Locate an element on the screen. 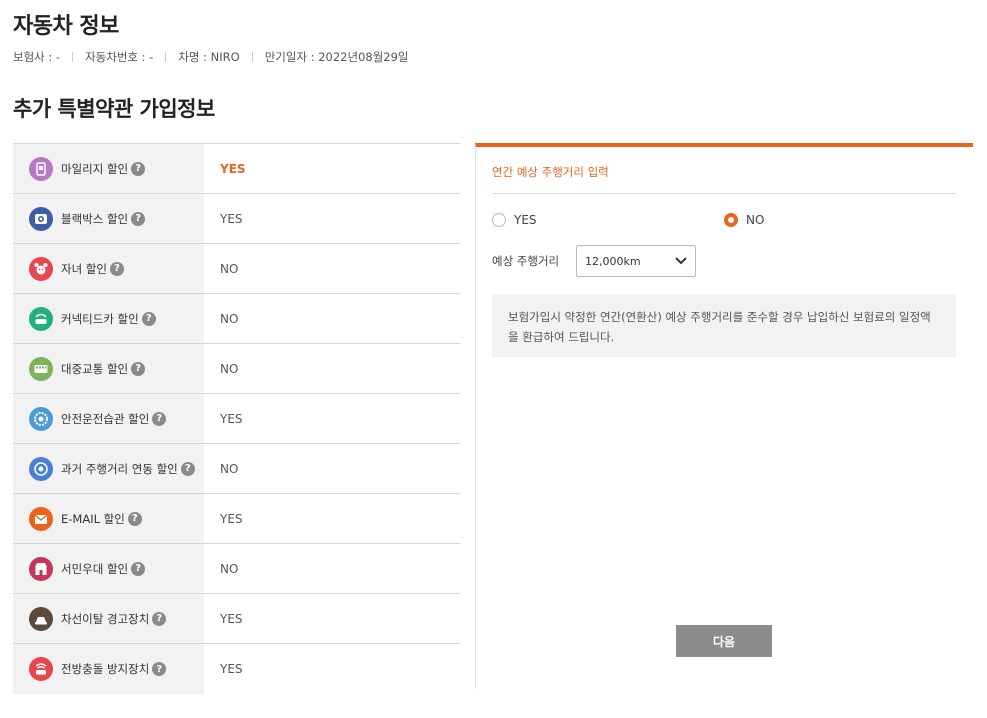 The height and width of the screenshot is (718, 987). radio-yes-circle is located at coordinates (499, 220).